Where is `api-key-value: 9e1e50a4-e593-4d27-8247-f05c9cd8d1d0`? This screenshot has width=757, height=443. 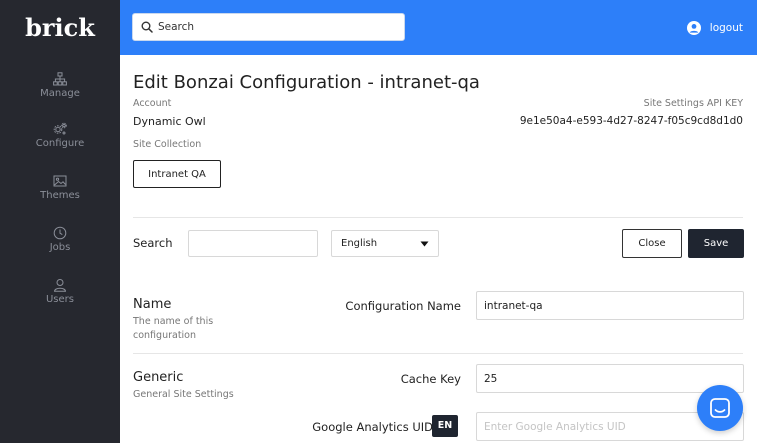
api-key-value: 9e1e50a4-e593-4d27-8247-f05c9cd8d1d0 is located at coordinates (631, 121).